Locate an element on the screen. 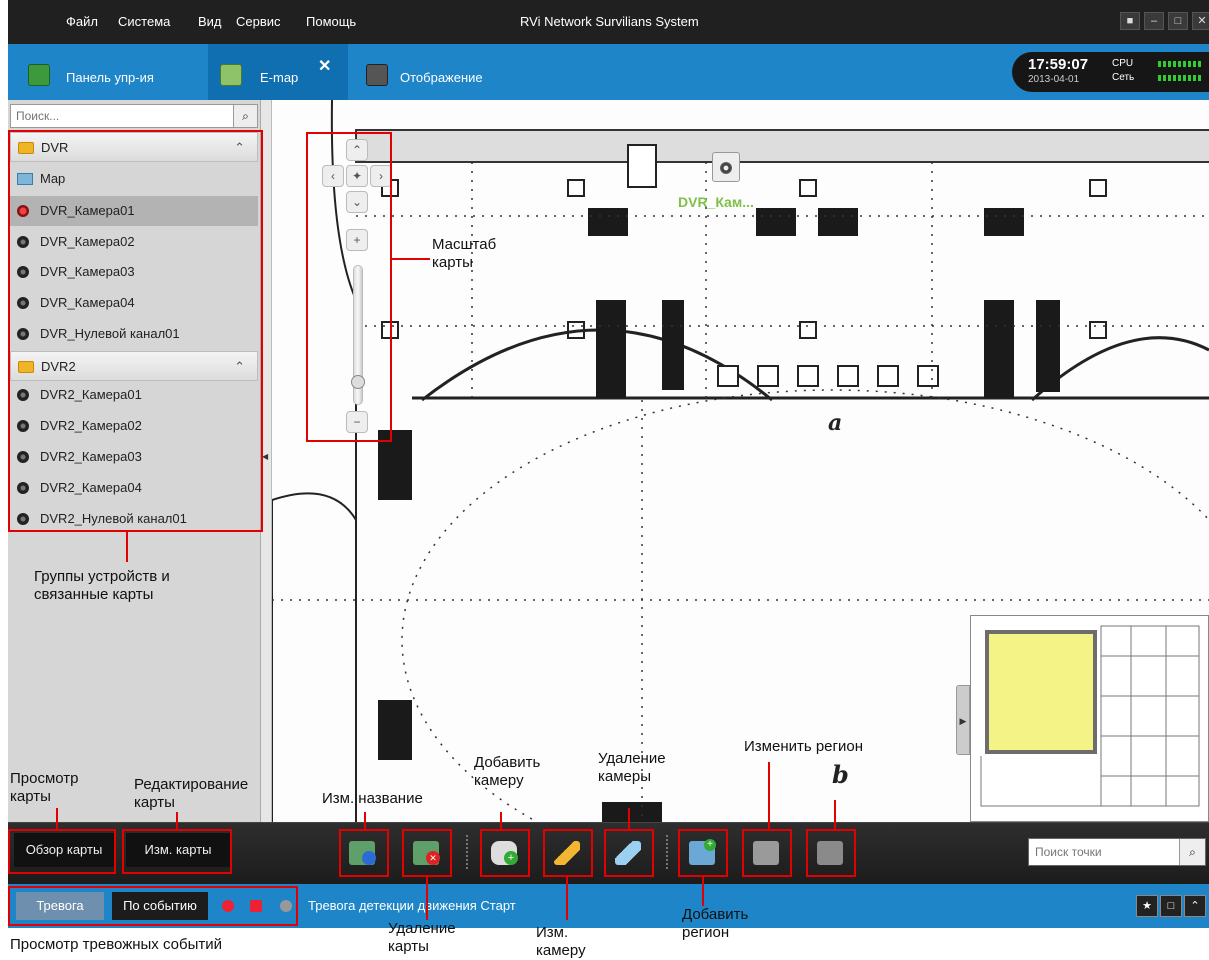 This screenshot has width=1209, height=960. edit-map-pointer is located at coordinates (177, 821).